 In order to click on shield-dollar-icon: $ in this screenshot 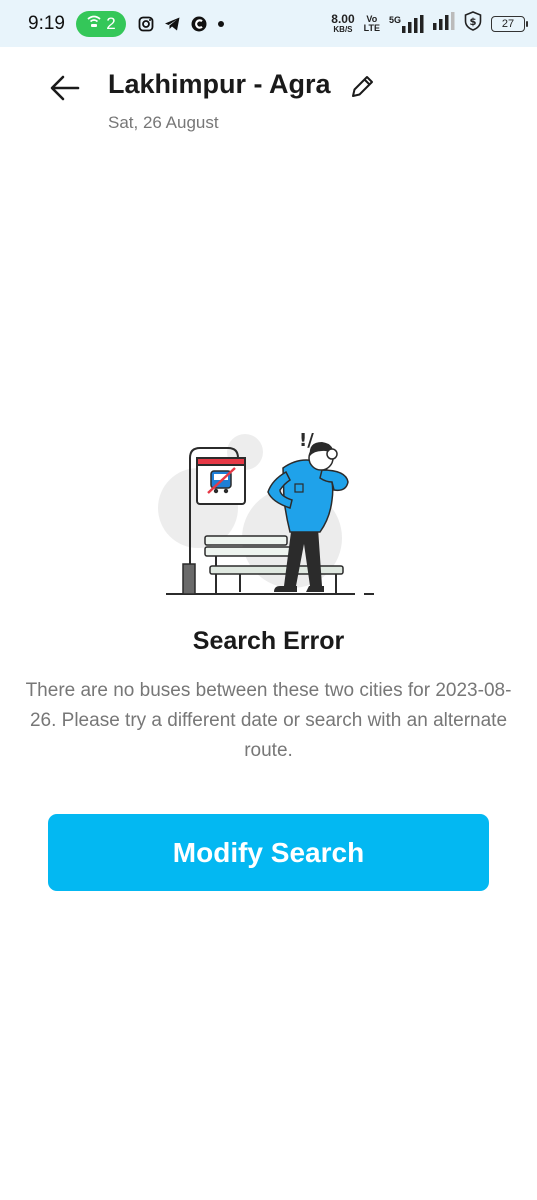, I will do `click(473, 23)`.